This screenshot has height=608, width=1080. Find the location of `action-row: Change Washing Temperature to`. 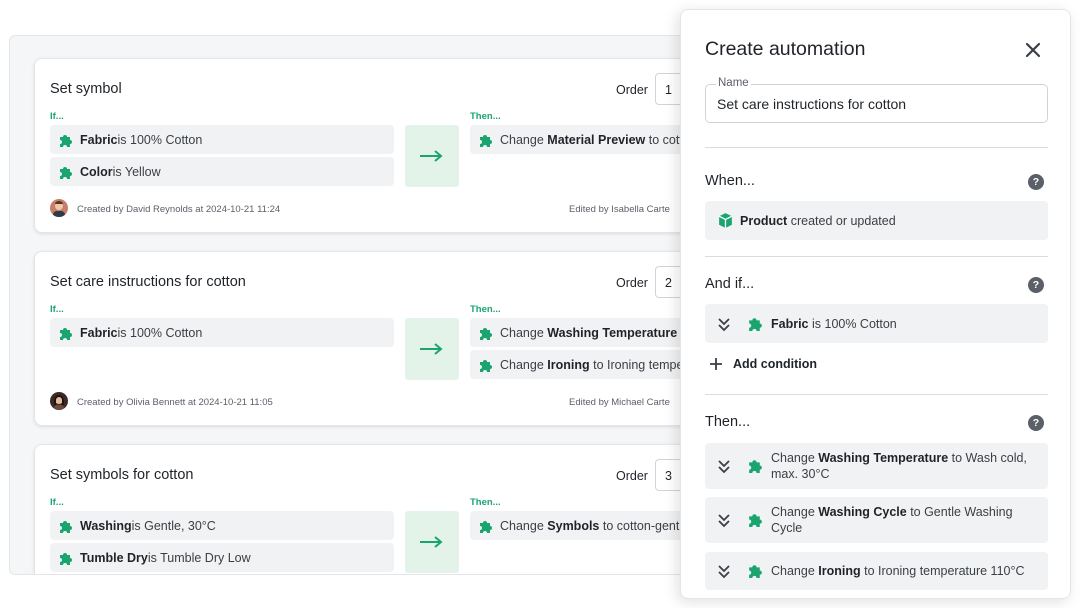

action-row: Change Washing Temperature to is located at coordinates (589, 332).